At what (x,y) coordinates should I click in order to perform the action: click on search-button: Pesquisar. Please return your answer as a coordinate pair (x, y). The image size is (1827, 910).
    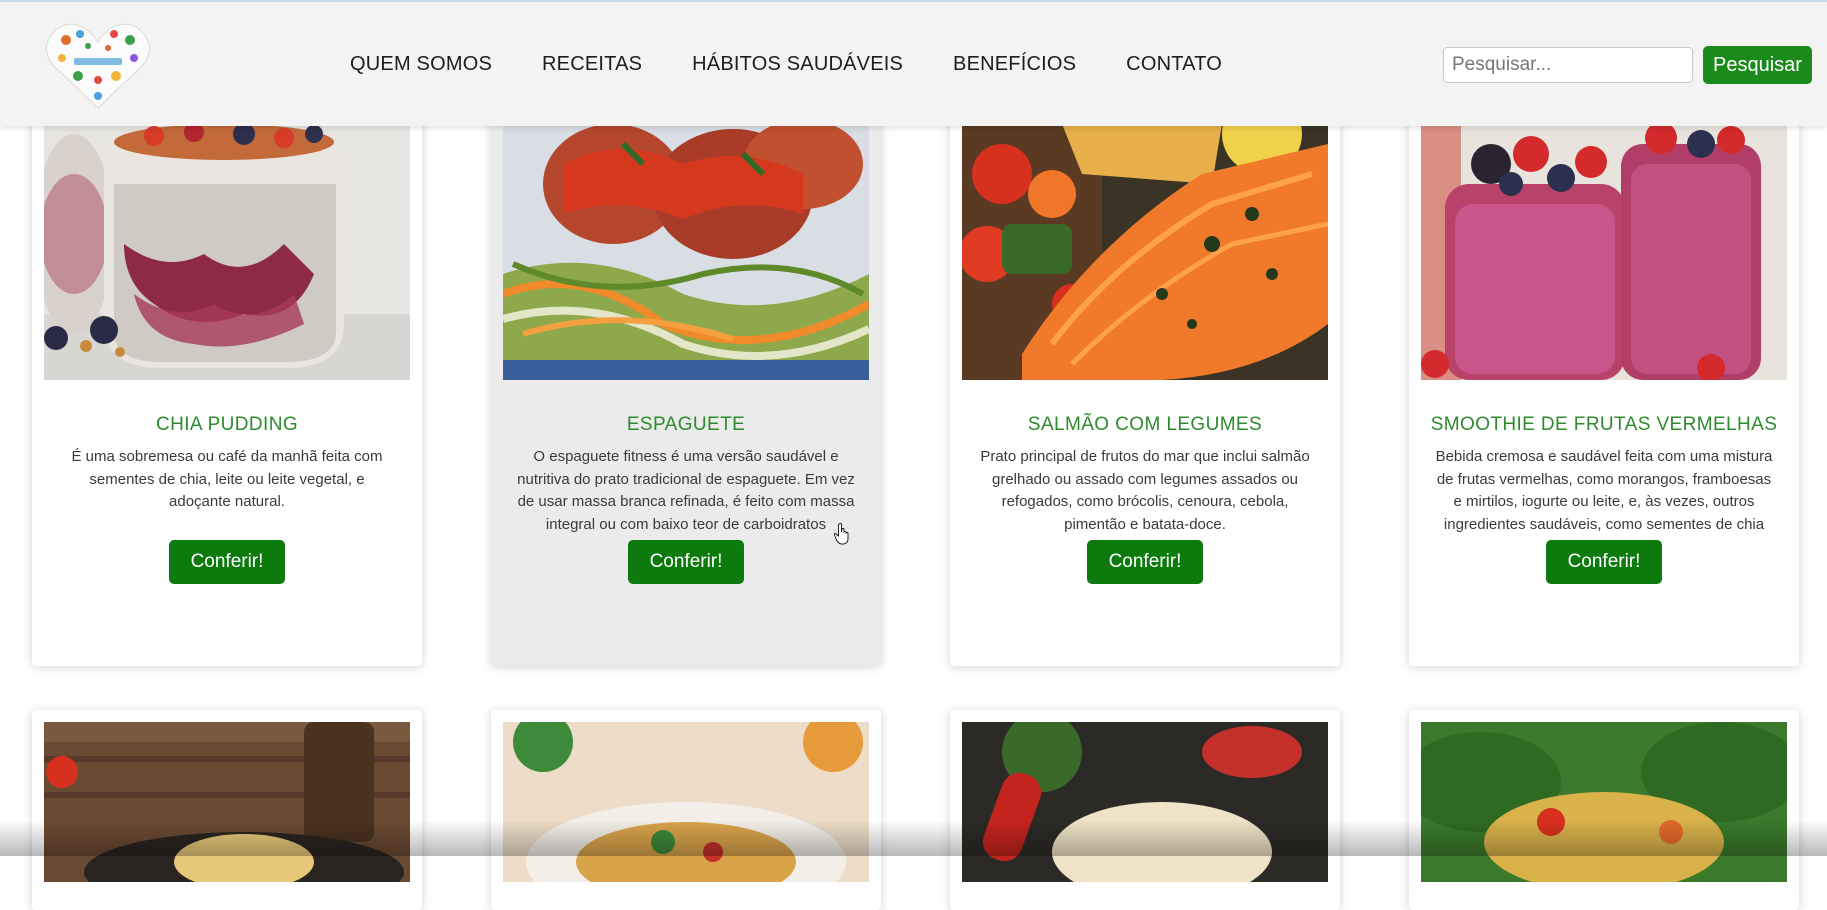
    Looking at the image, I should click on (1757, 65).